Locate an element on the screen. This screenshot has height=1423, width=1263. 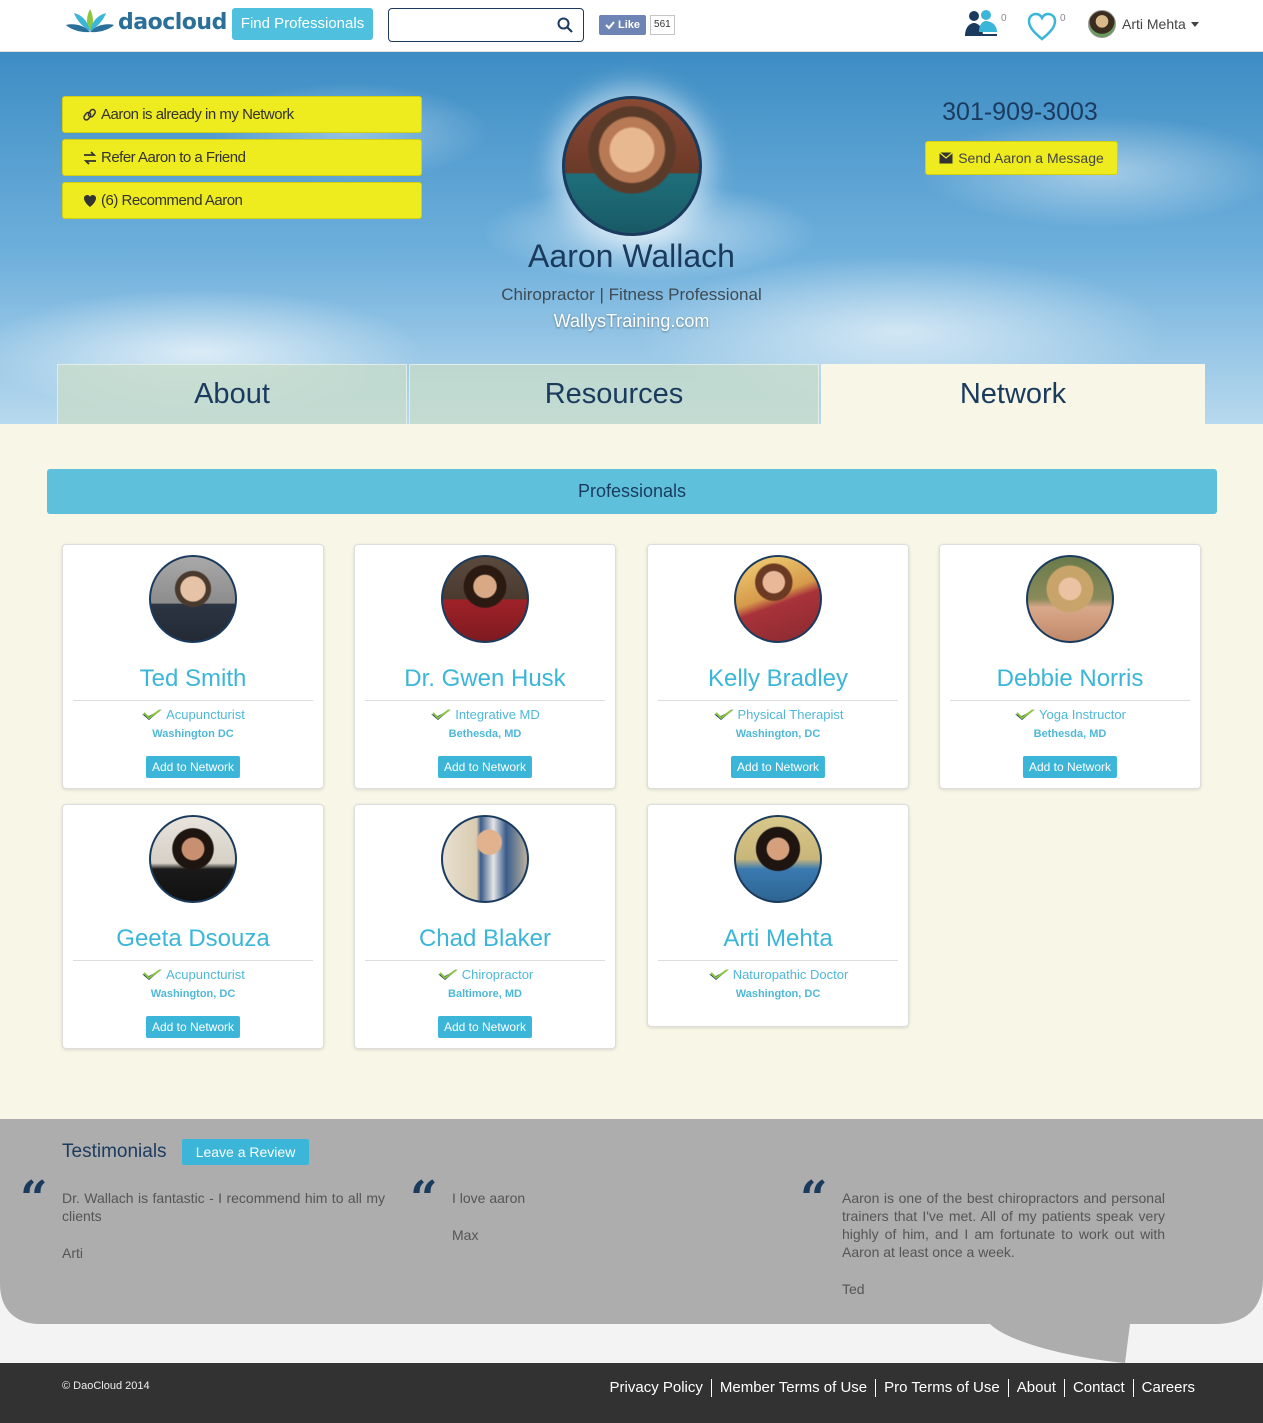
tab-resources-label: Resources is located at coordinates (614, 394).